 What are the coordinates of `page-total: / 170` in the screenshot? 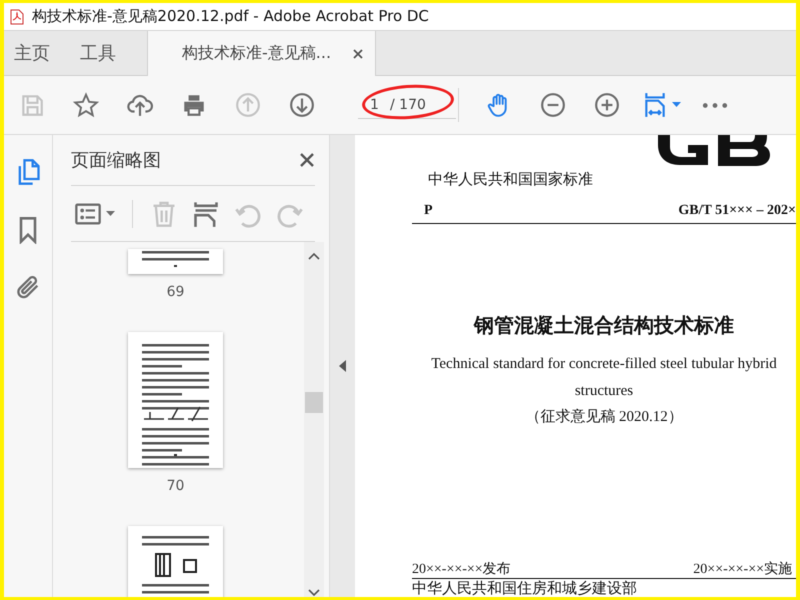 It's located at (408, 104).